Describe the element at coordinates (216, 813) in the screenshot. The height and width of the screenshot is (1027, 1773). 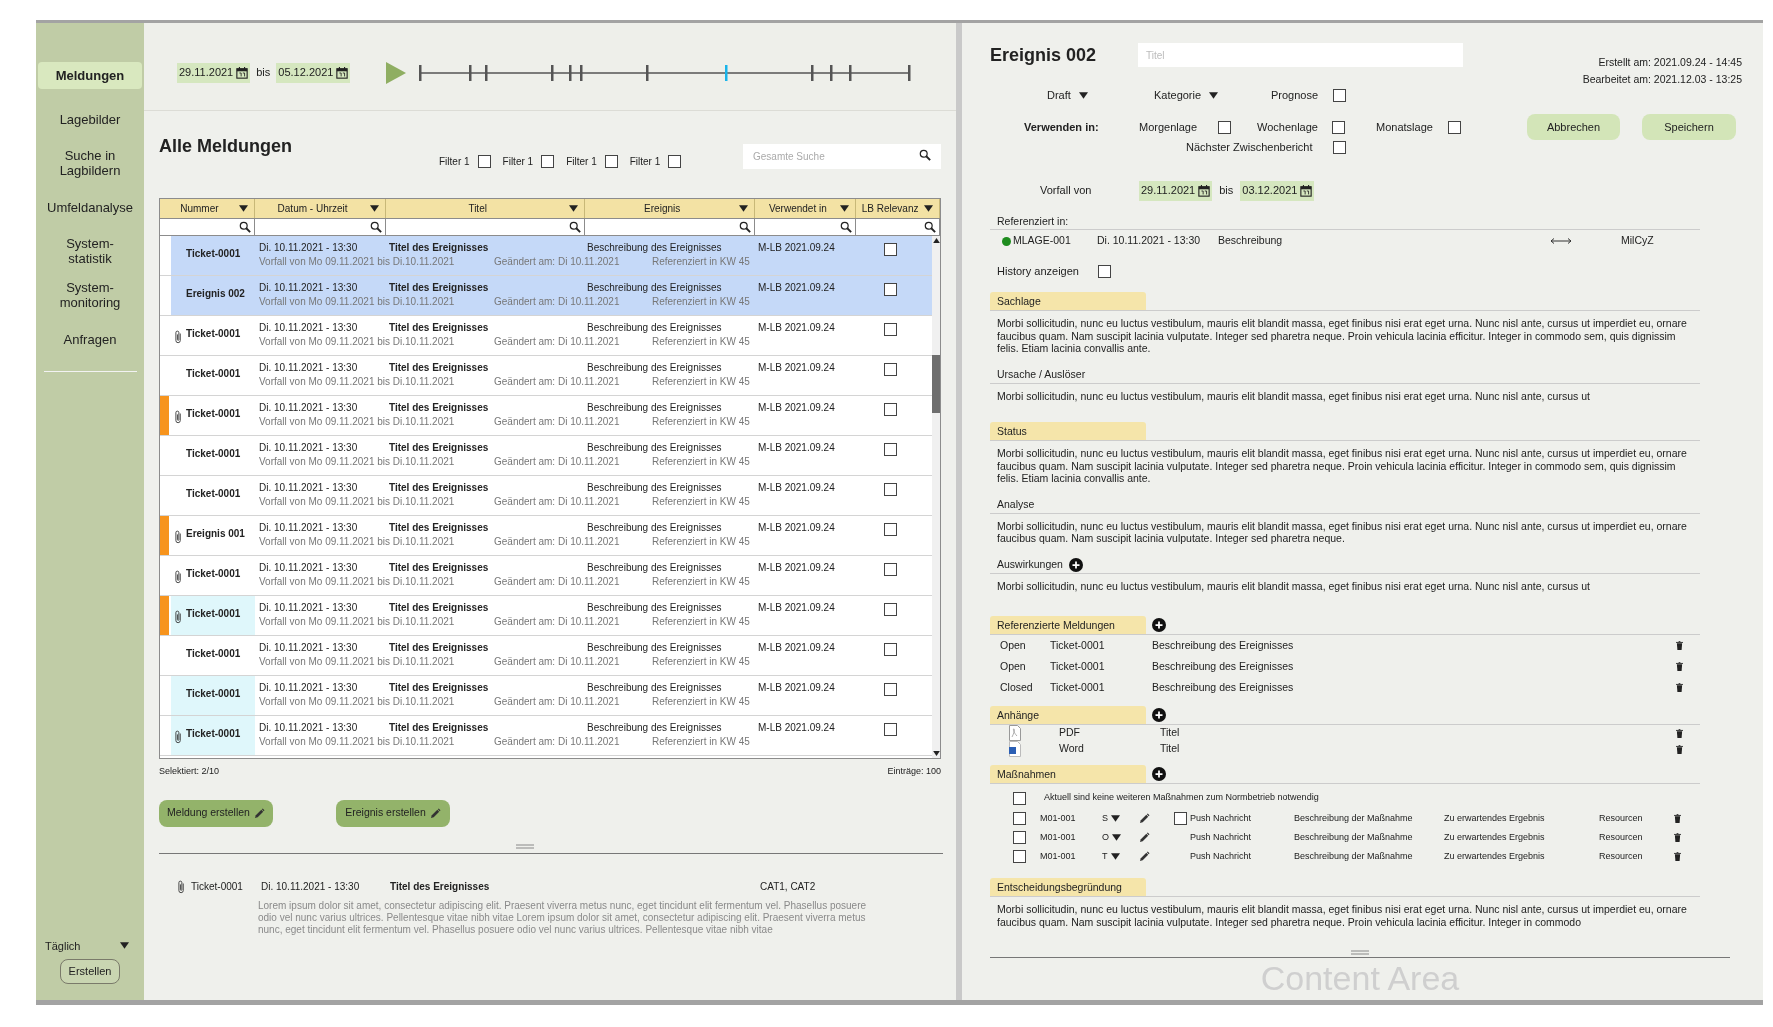
I see `create-button: Meldung erstellen` at that location.